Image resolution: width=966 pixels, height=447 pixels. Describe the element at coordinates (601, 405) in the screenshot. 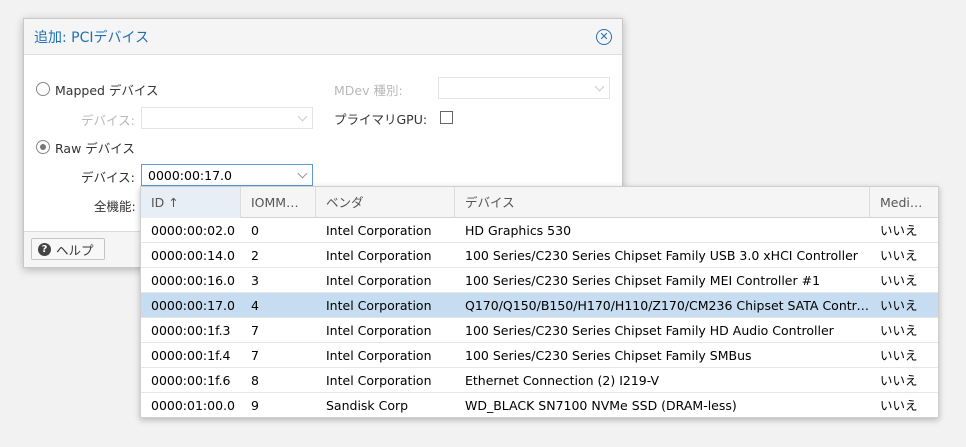

I see `cell-device: WD_BLACK SN7100 NVMe SSD (DRAM-less)` at that location.